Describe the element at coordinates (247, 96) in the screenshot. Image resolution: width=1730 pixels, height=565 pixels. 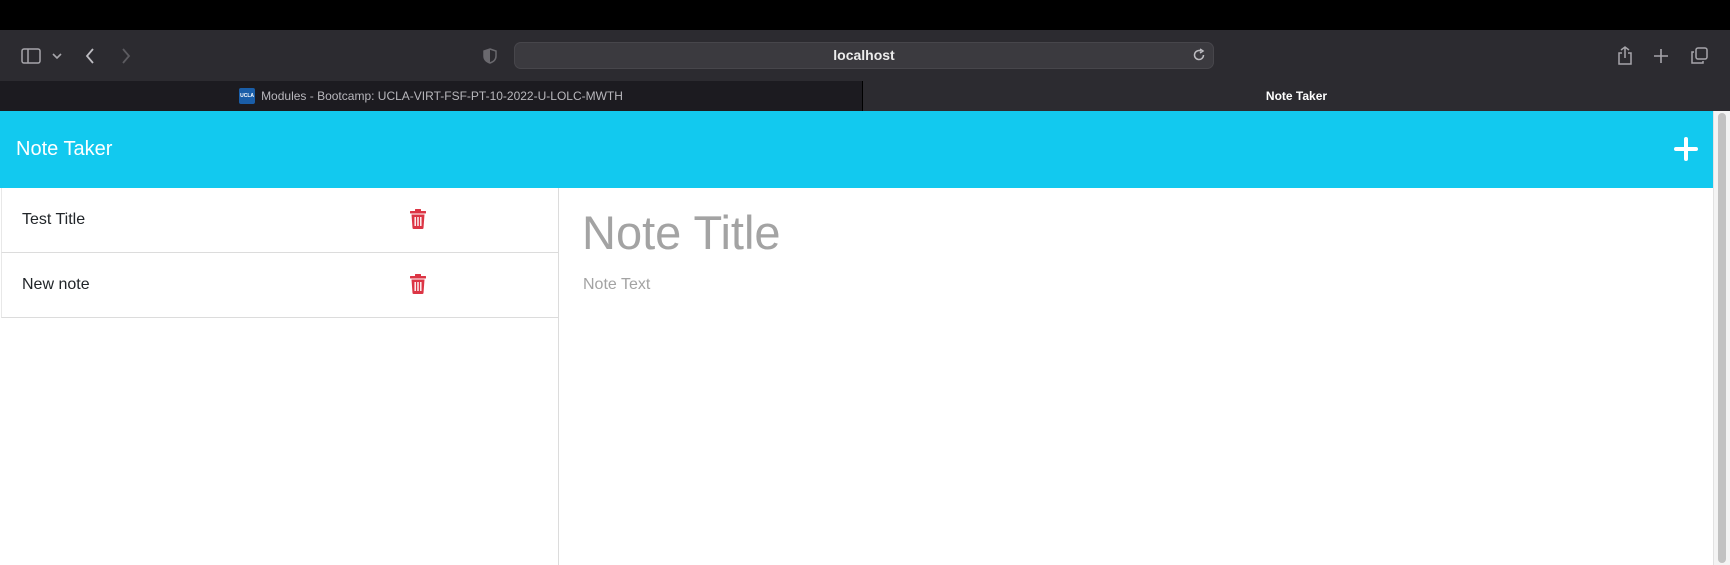
I see `ucla-favicon: UCLA` at that location.